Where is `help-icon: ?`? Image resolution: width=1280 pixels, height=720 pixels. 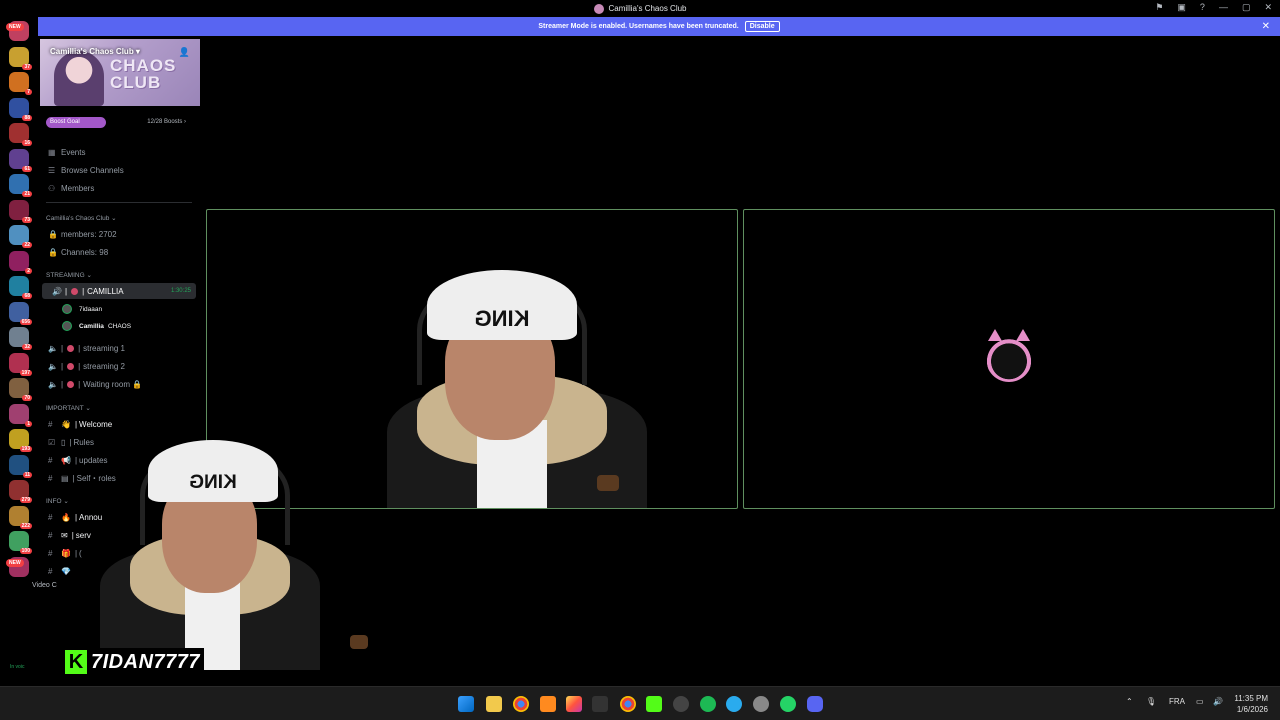
help-icon: ? is located at coordinates (1202, 7).